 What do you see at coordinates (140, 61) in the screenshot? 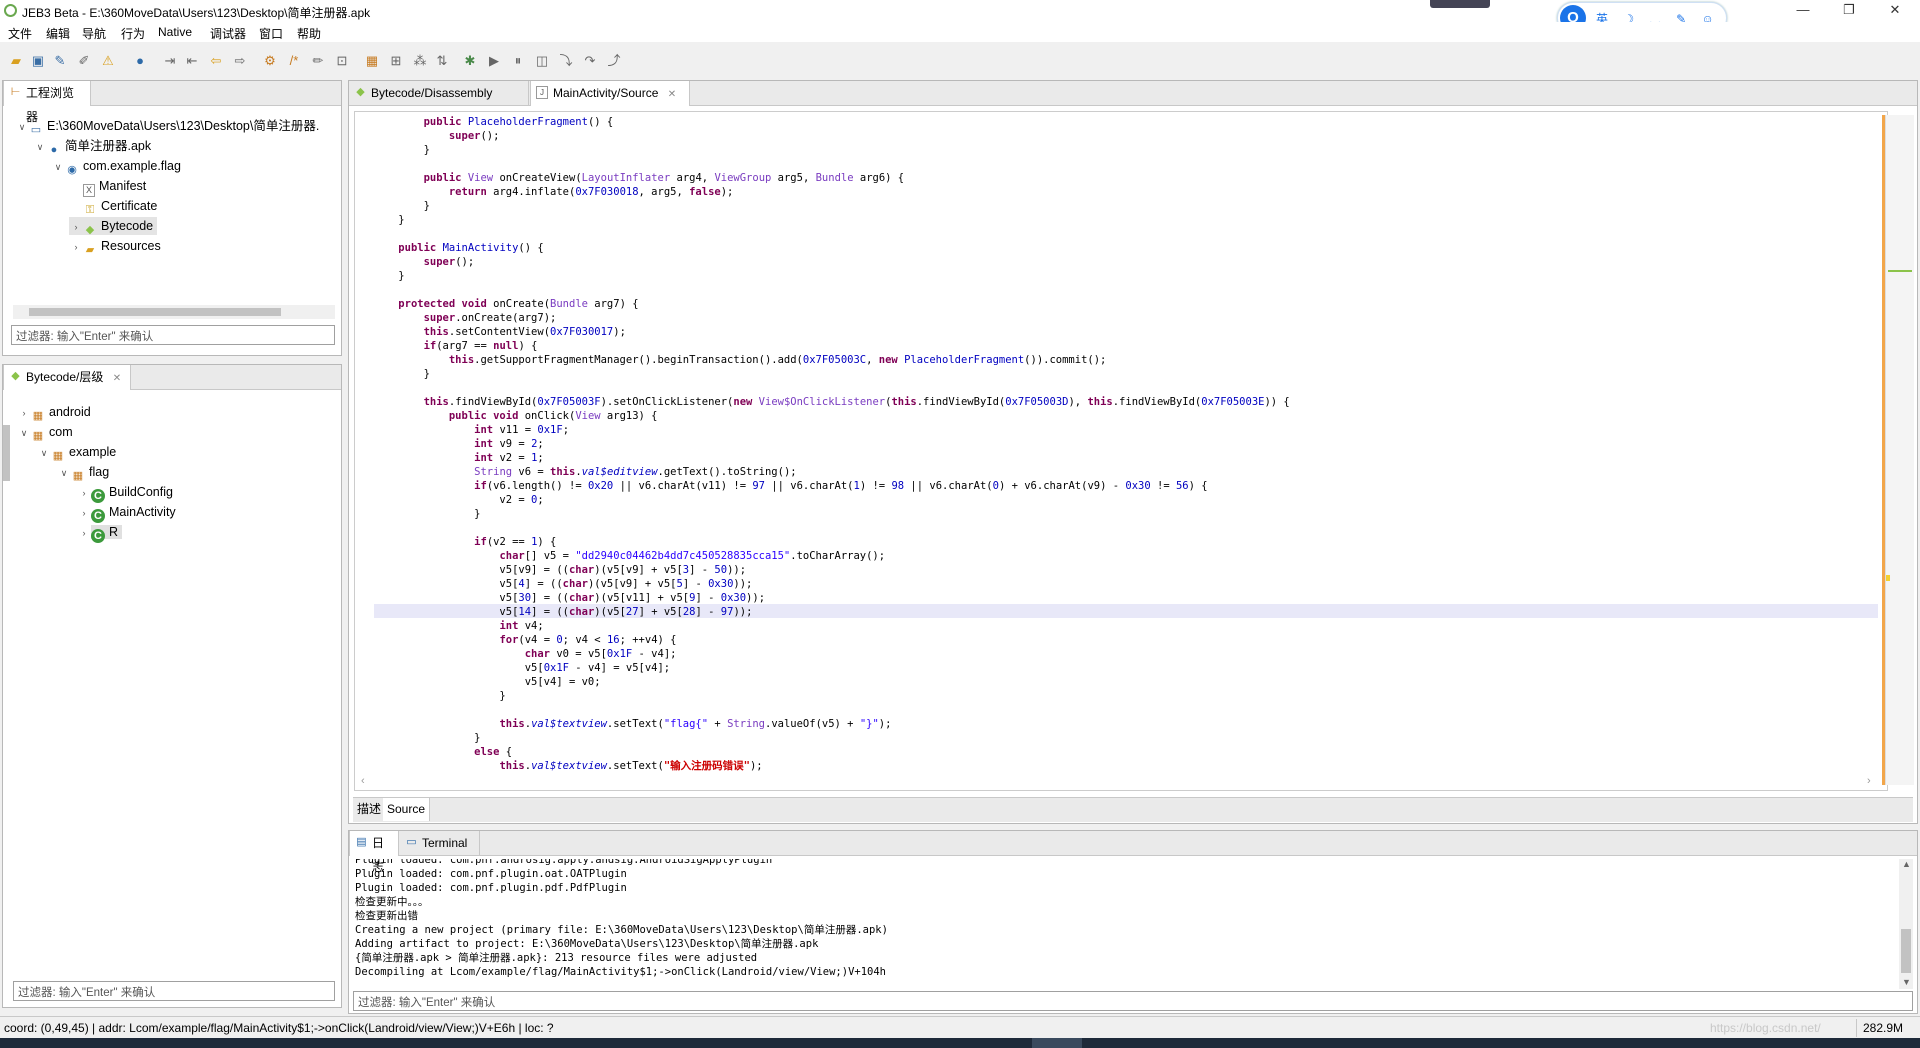
I see `globe-icon: ●` at bounding box center [140, 61].